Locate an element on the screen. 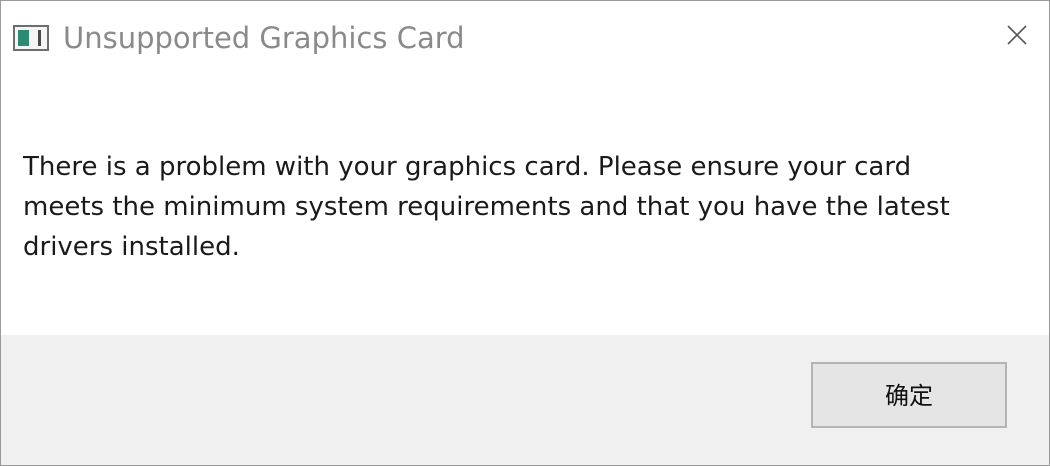  close-button is located at coordinates (1017, 35).